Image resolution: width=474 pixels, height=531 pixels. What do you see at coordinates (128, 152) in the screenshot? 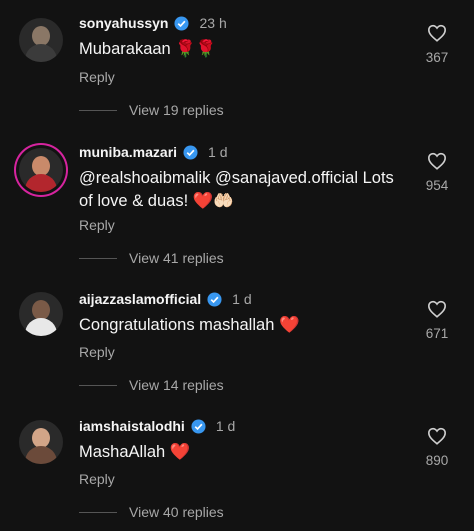
I see `username: muniba.mazari` at bounding box center [128, 152].